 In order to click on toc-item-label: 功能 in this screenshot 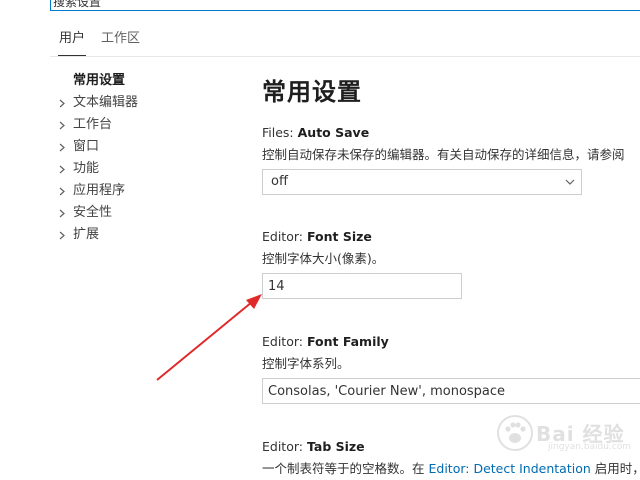, I will do `click(86, 168)`.